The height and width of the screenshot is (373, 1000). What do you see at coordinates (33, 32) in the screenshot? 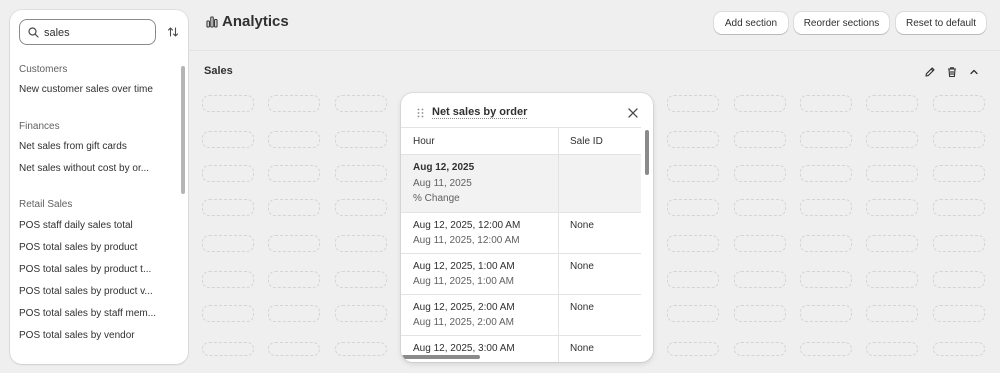
I see `search-icon` at bounding box center [33, 32].